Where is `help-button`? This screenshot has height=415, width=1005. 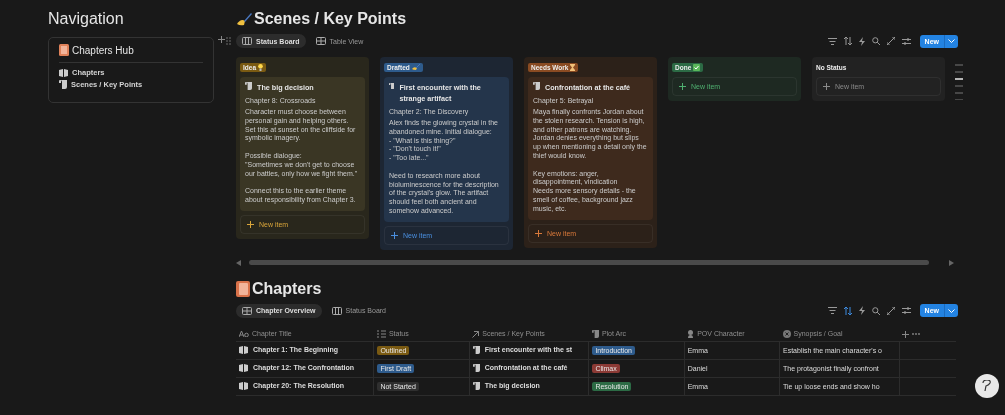
help-button is located at coordinates (987, 386).